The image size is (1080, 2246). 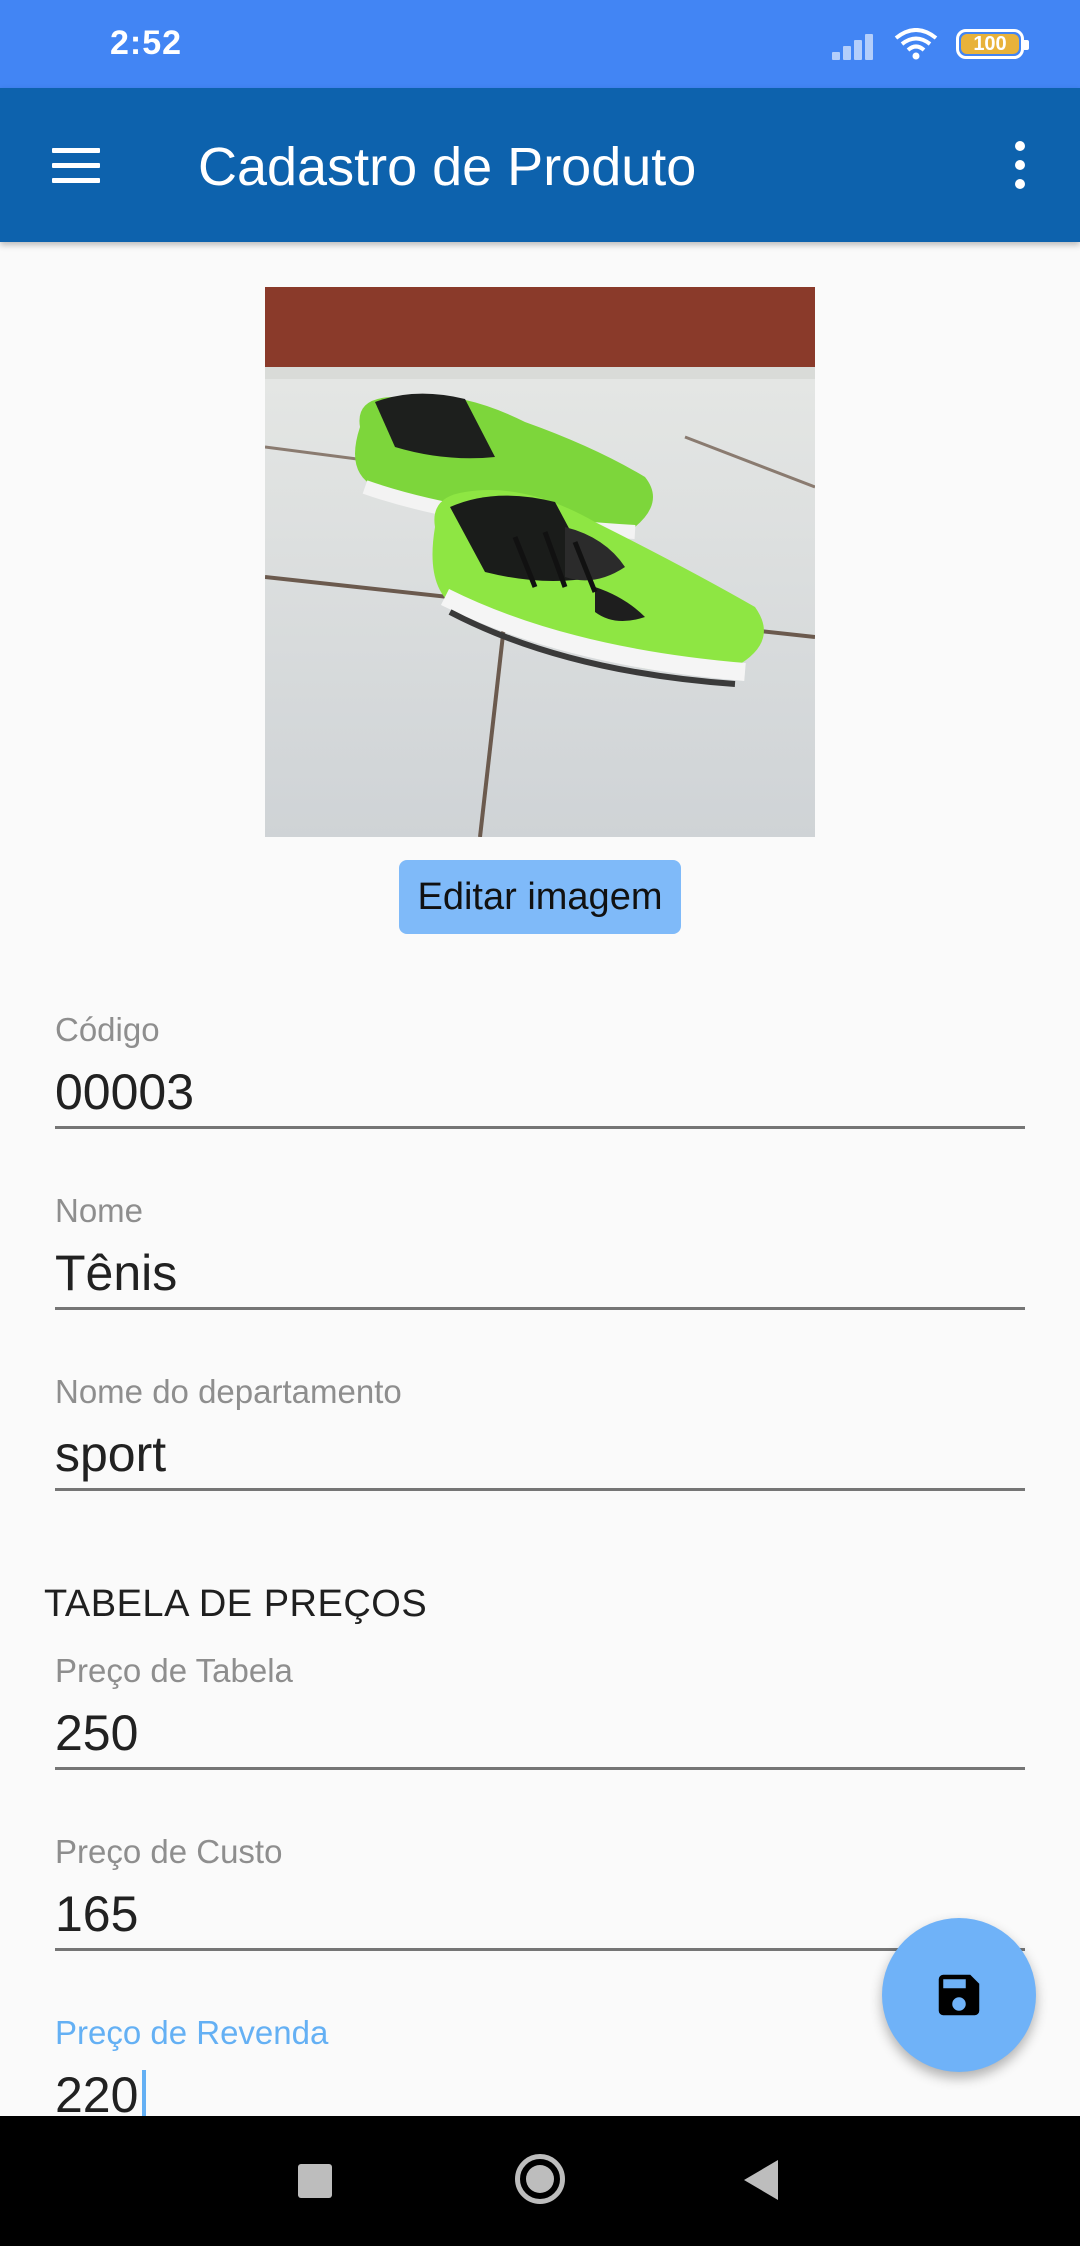 I want to click on departamento-field: Nome do departamento, so click(x=540, y=1432).